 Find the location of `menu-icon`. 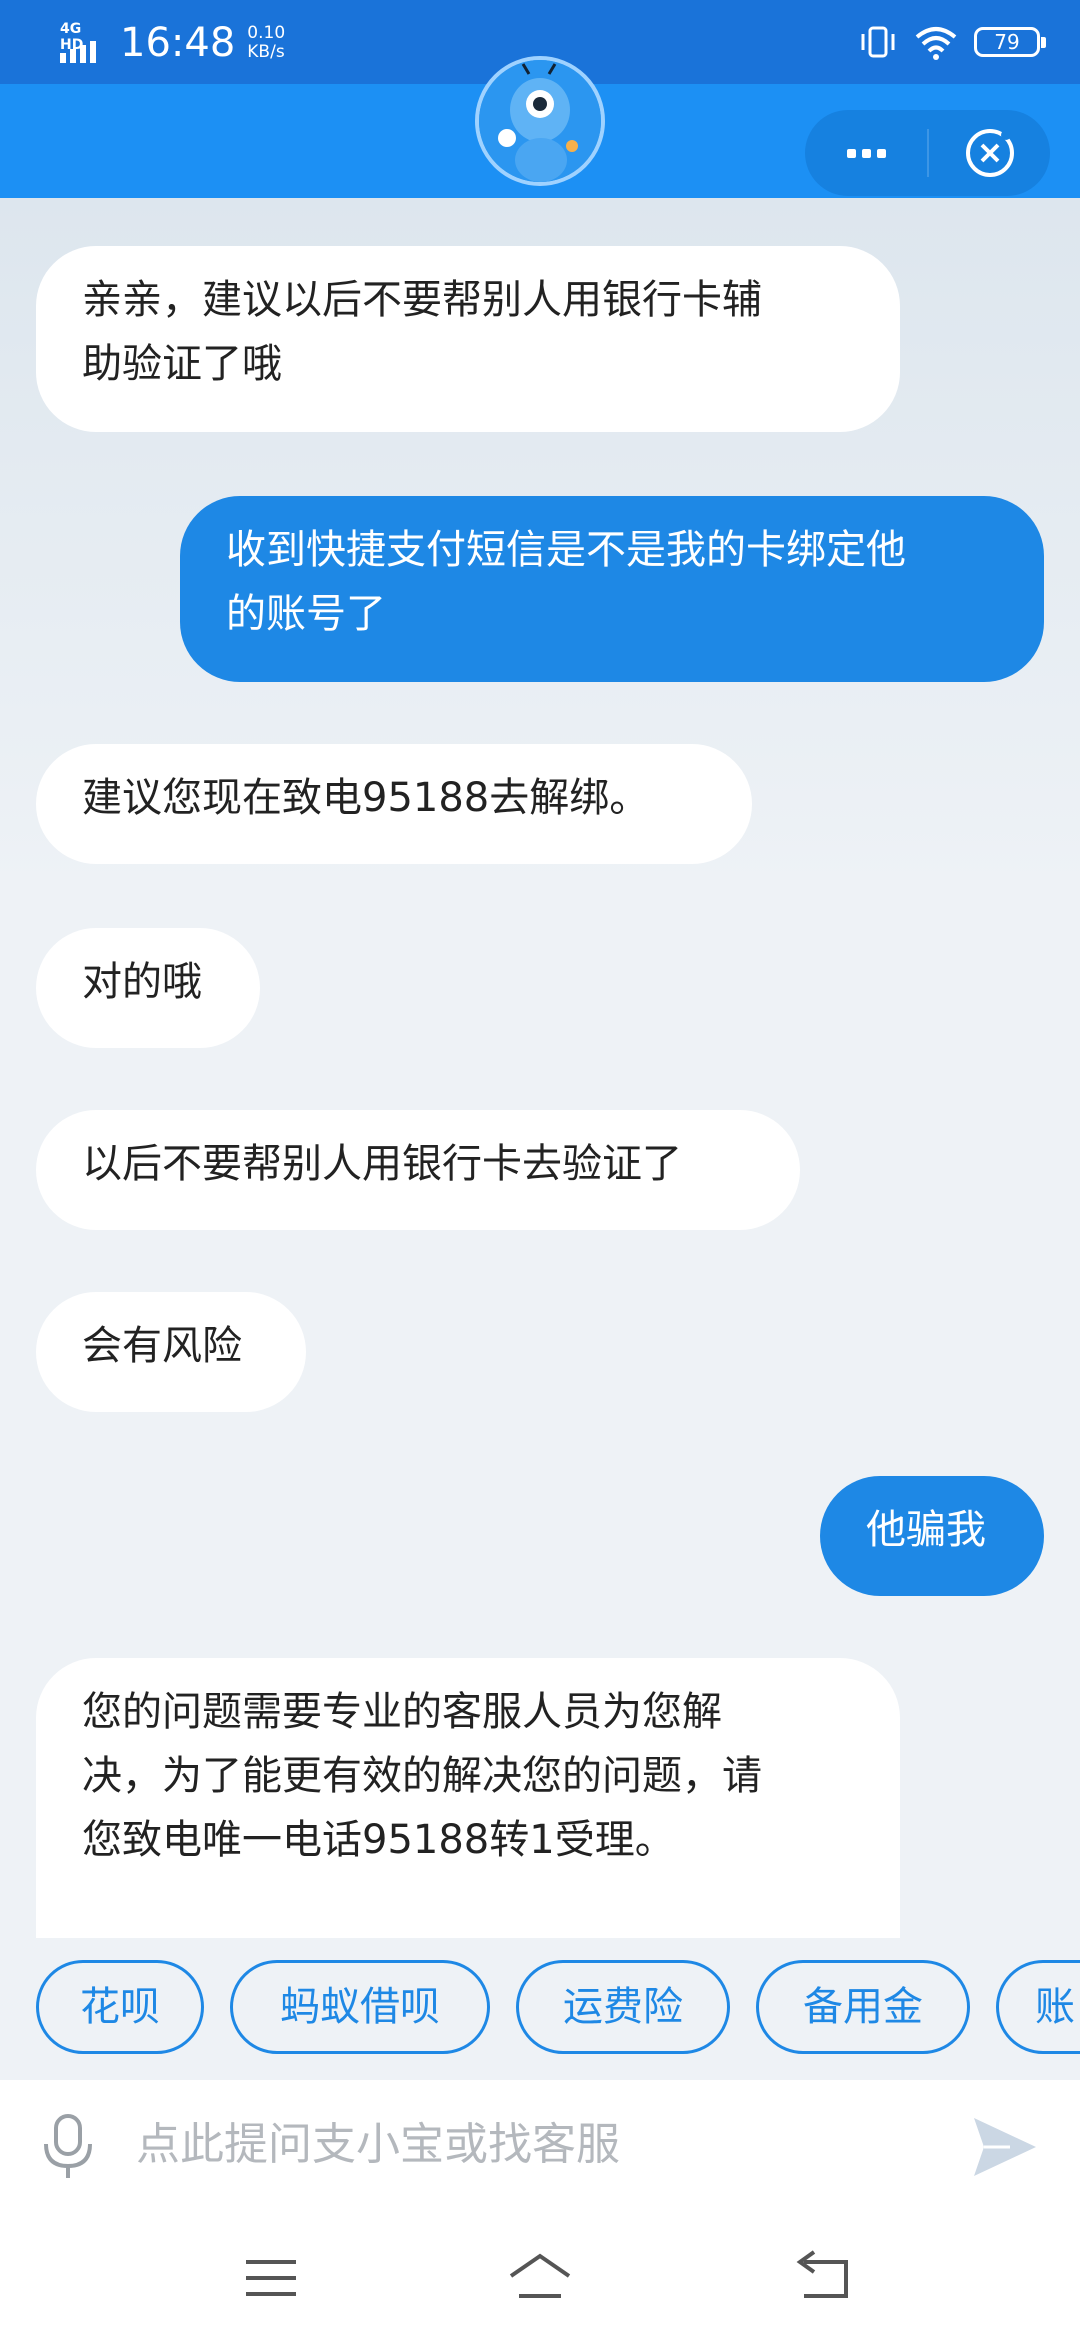

menu-icon is located at coordinates (271, 2278).